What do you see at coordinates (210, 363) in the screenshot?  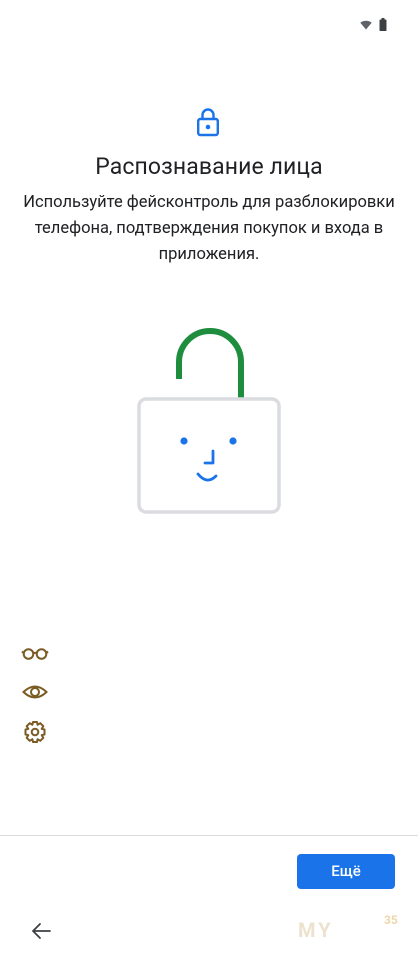 I see `padlock-shackle` at bounding box center [210, 363].